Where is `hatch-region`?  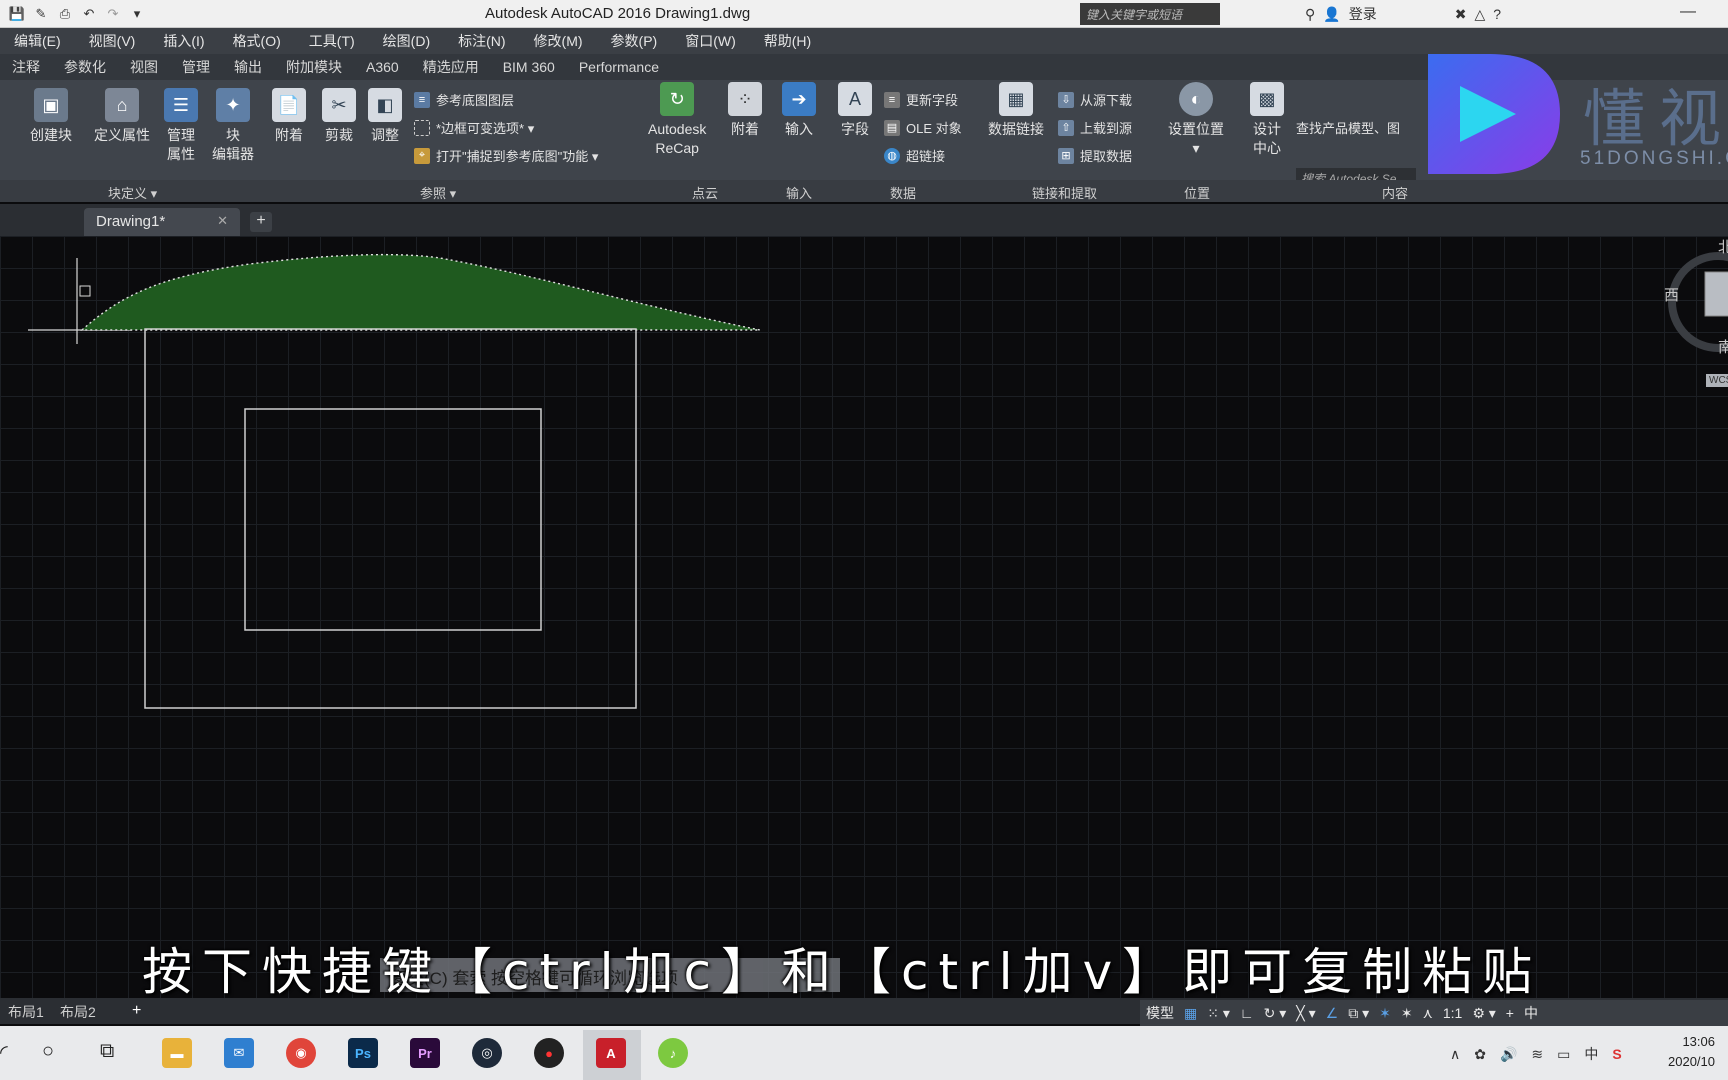 hatch-region is located at coordinates (420, 292).